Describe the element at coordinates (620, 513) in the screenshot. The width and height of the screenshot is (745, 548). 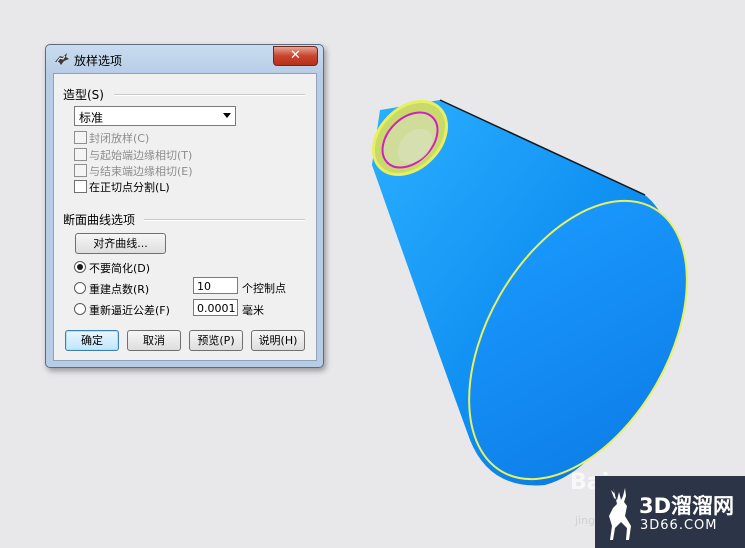
I see `deer-logo-icon` at that location.